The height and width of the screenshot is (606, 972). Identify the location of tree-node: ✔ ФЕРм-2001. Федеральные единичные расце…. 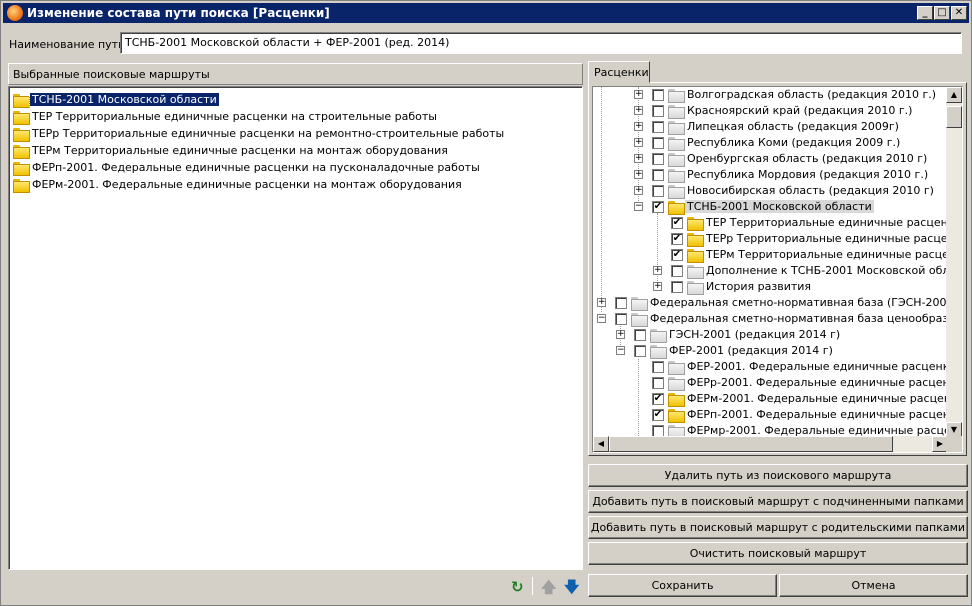
(770, 399).